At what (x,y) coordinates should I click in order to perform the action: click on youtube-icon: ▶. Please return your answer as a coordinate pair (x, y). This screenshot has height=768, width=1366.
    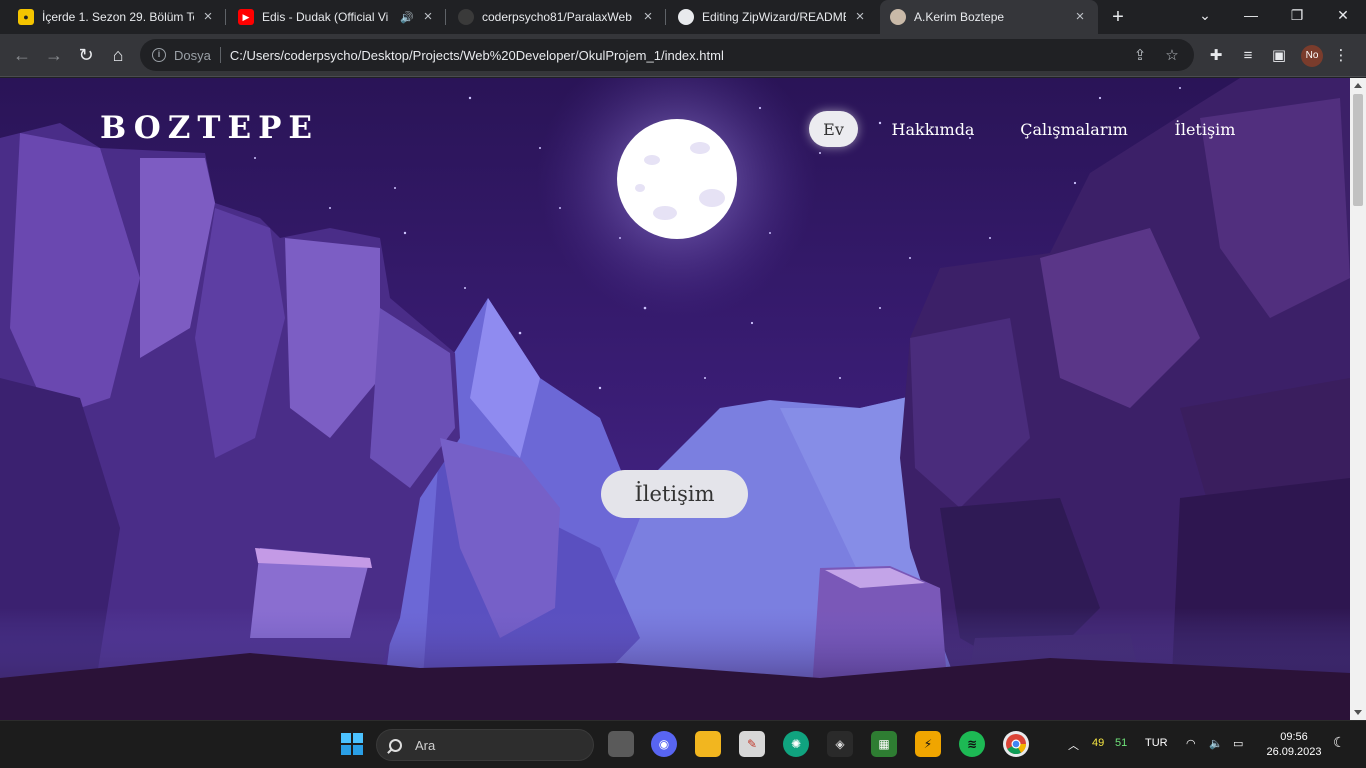
    Looking at the image, I should click on (246, 17).